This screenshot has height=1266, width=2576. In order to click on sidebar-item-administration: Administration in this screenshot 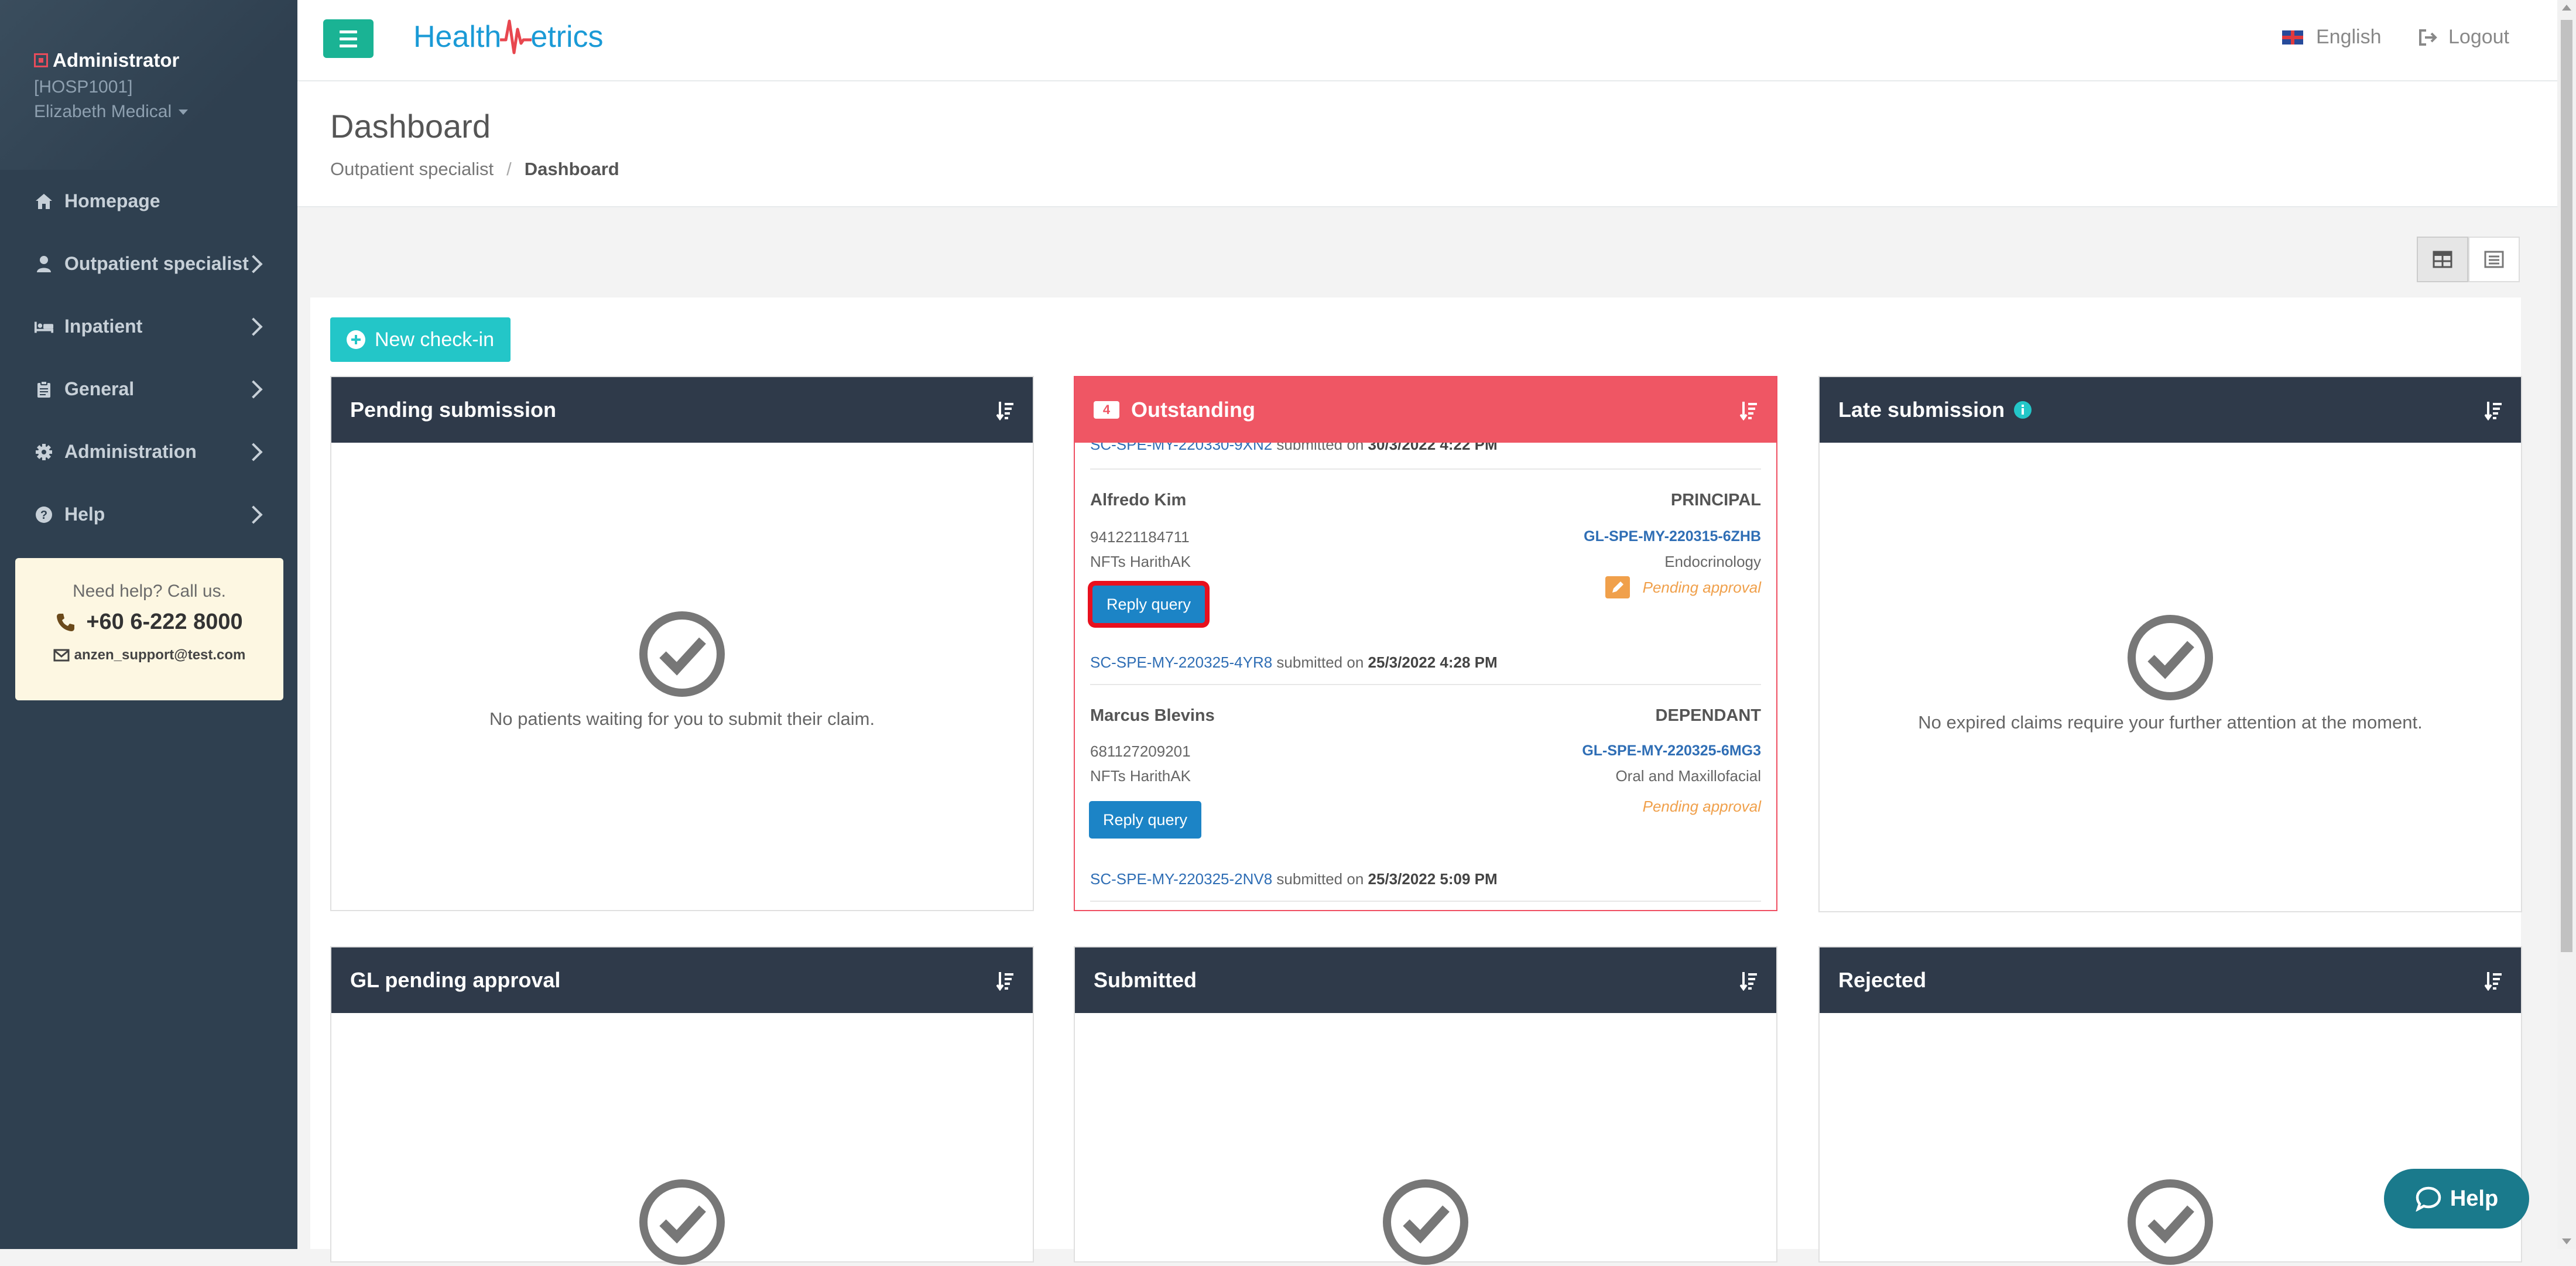, I will do `click(148, 451)`.